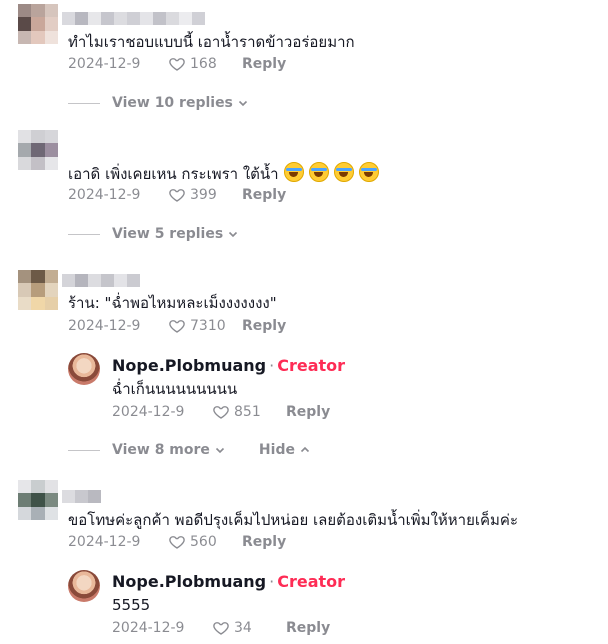 The height and width of the screenshot is (644, 608). Describe the element at coordinates (161, 450) in the screenshot. I see `view-more-label: View 8 more` at that location.